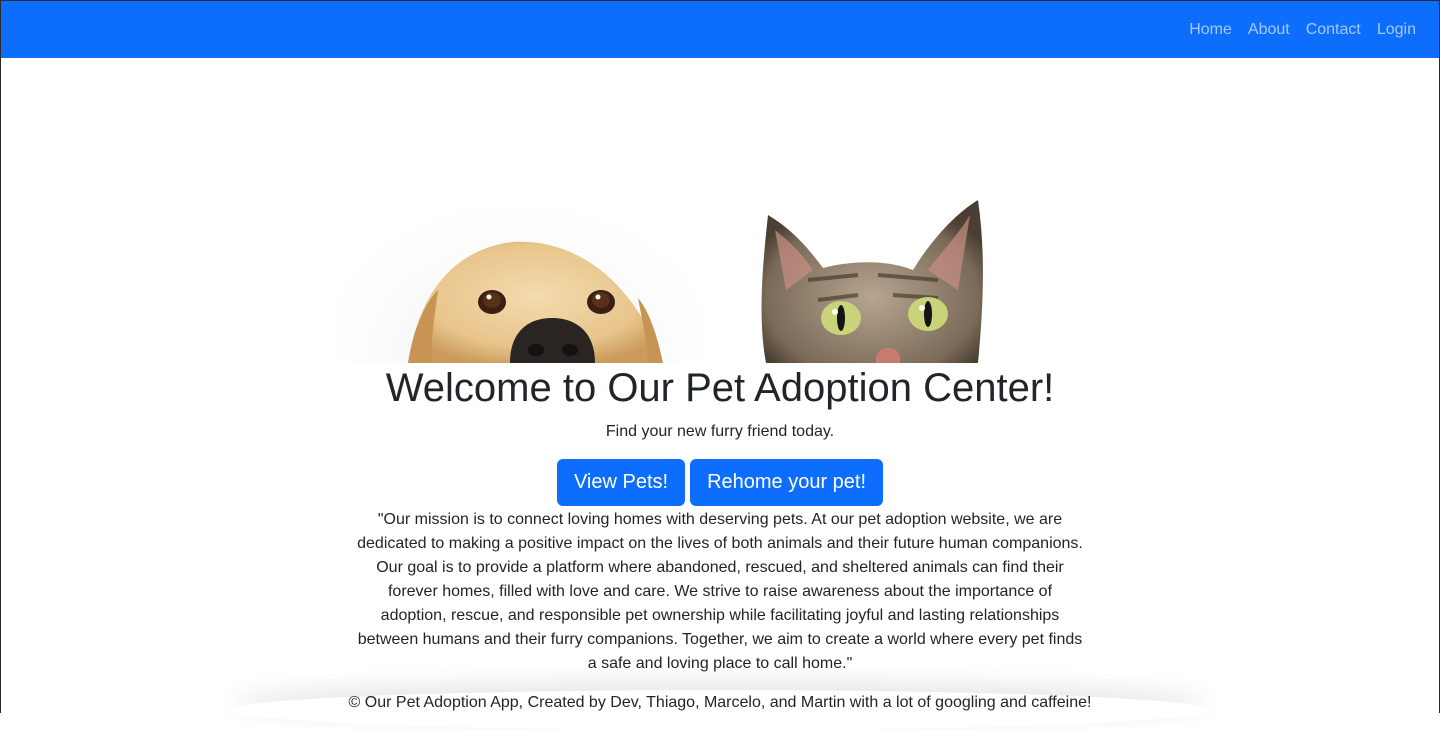 The width and height of the screenshot is (1440, 730). I want to click on cat-image, so click(872, 281).